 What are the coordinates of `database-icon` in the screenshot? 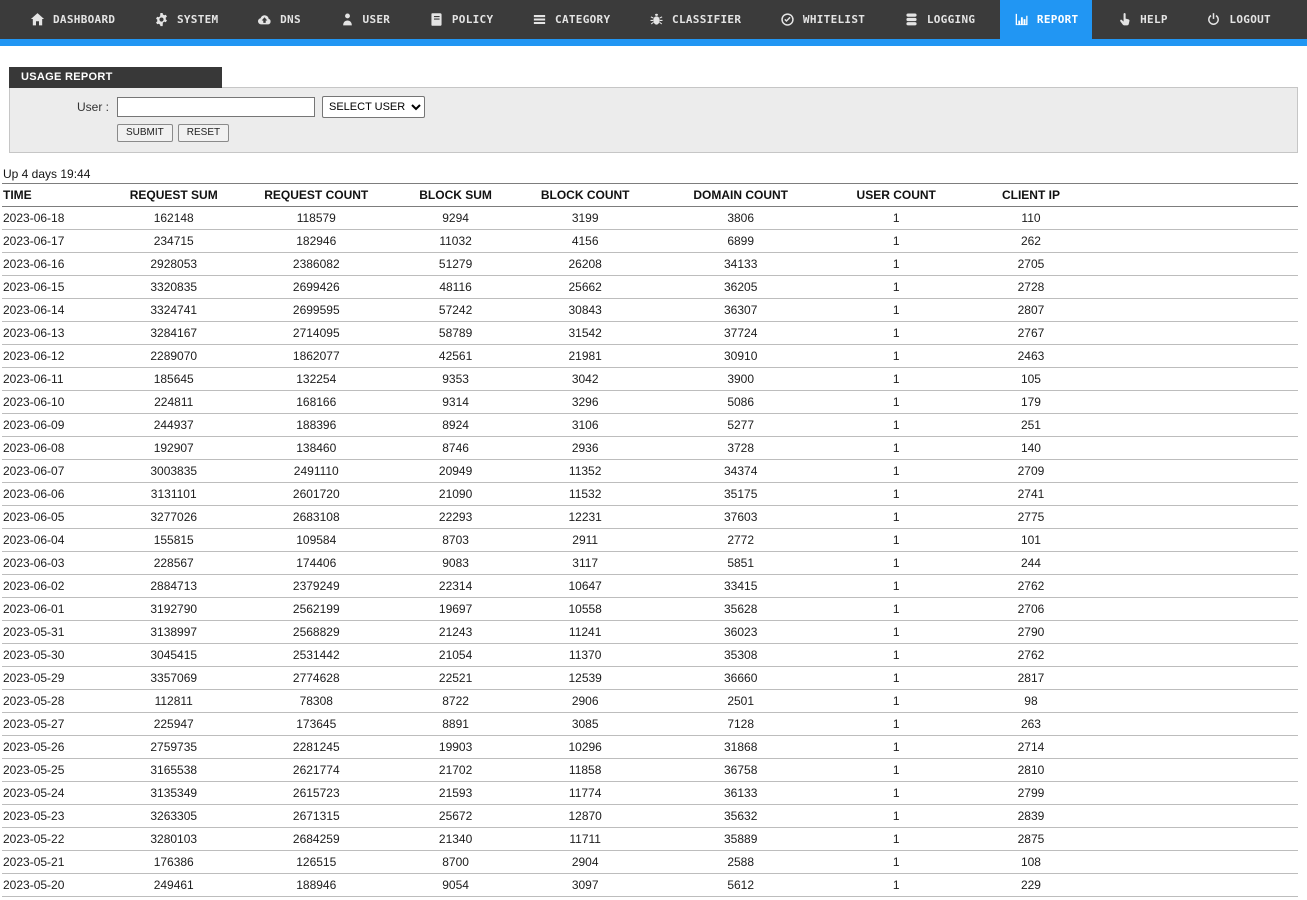 It's located at (911, 19).